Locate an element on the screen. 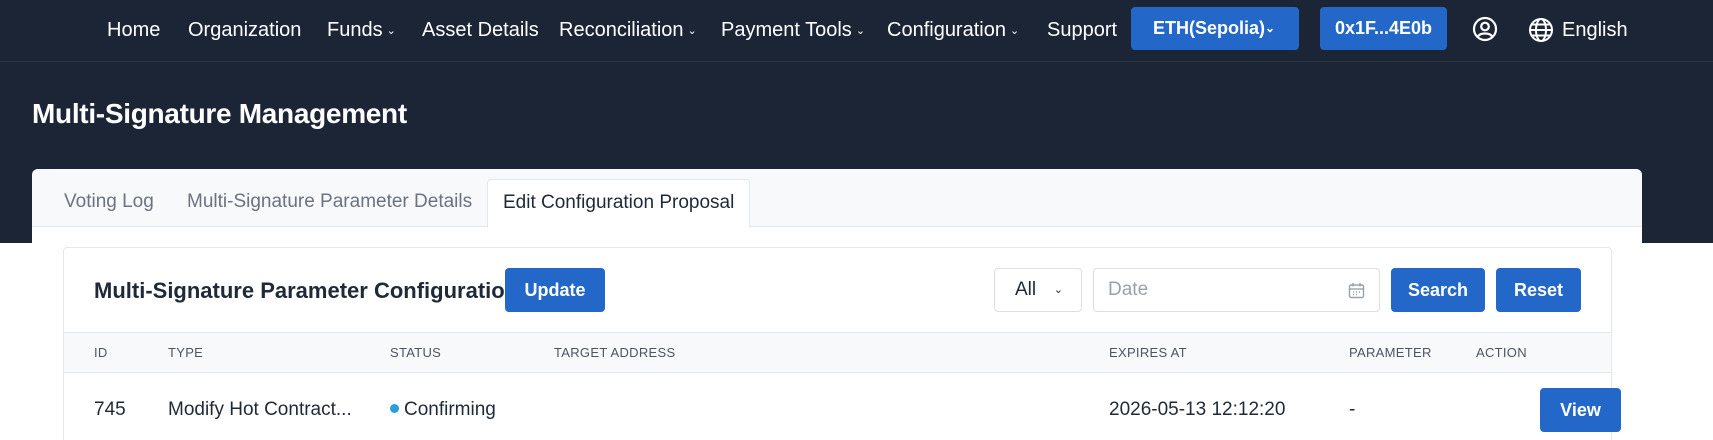  date-picker is located at coordinates (1236, 290).